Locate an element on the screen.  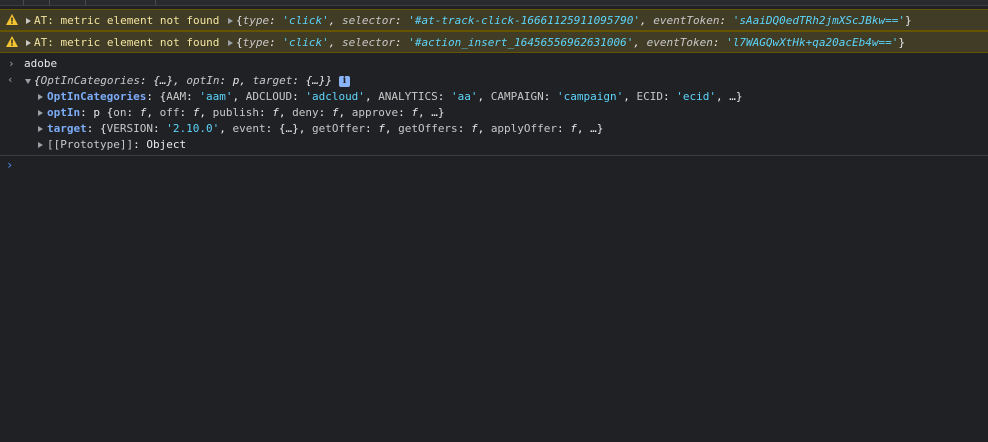
console-prompt: › is located at coordinates (9, 165).